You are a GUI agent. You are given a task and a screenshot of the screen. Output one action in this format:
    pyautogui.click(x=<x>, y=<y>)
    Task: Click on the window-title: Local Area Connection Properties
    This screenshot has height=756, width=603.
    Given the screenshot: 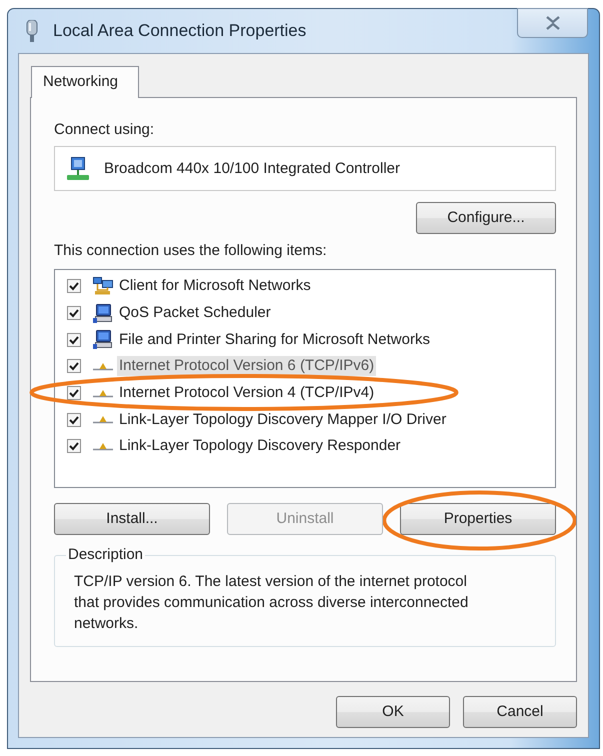 What is the action you would take?
    pyautogui.click(x=179, y=31)
    